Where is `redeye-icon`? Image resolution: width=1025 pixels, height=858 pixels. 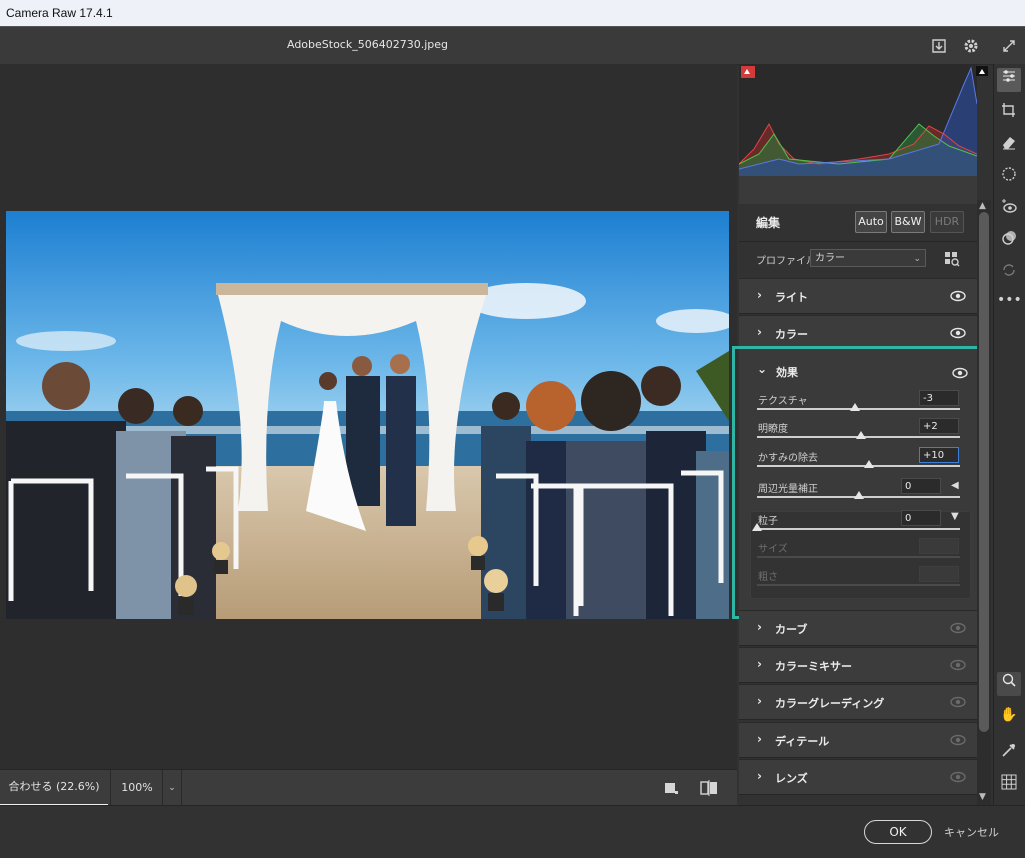
redeye-icon is located at coordinates (1009, 210).